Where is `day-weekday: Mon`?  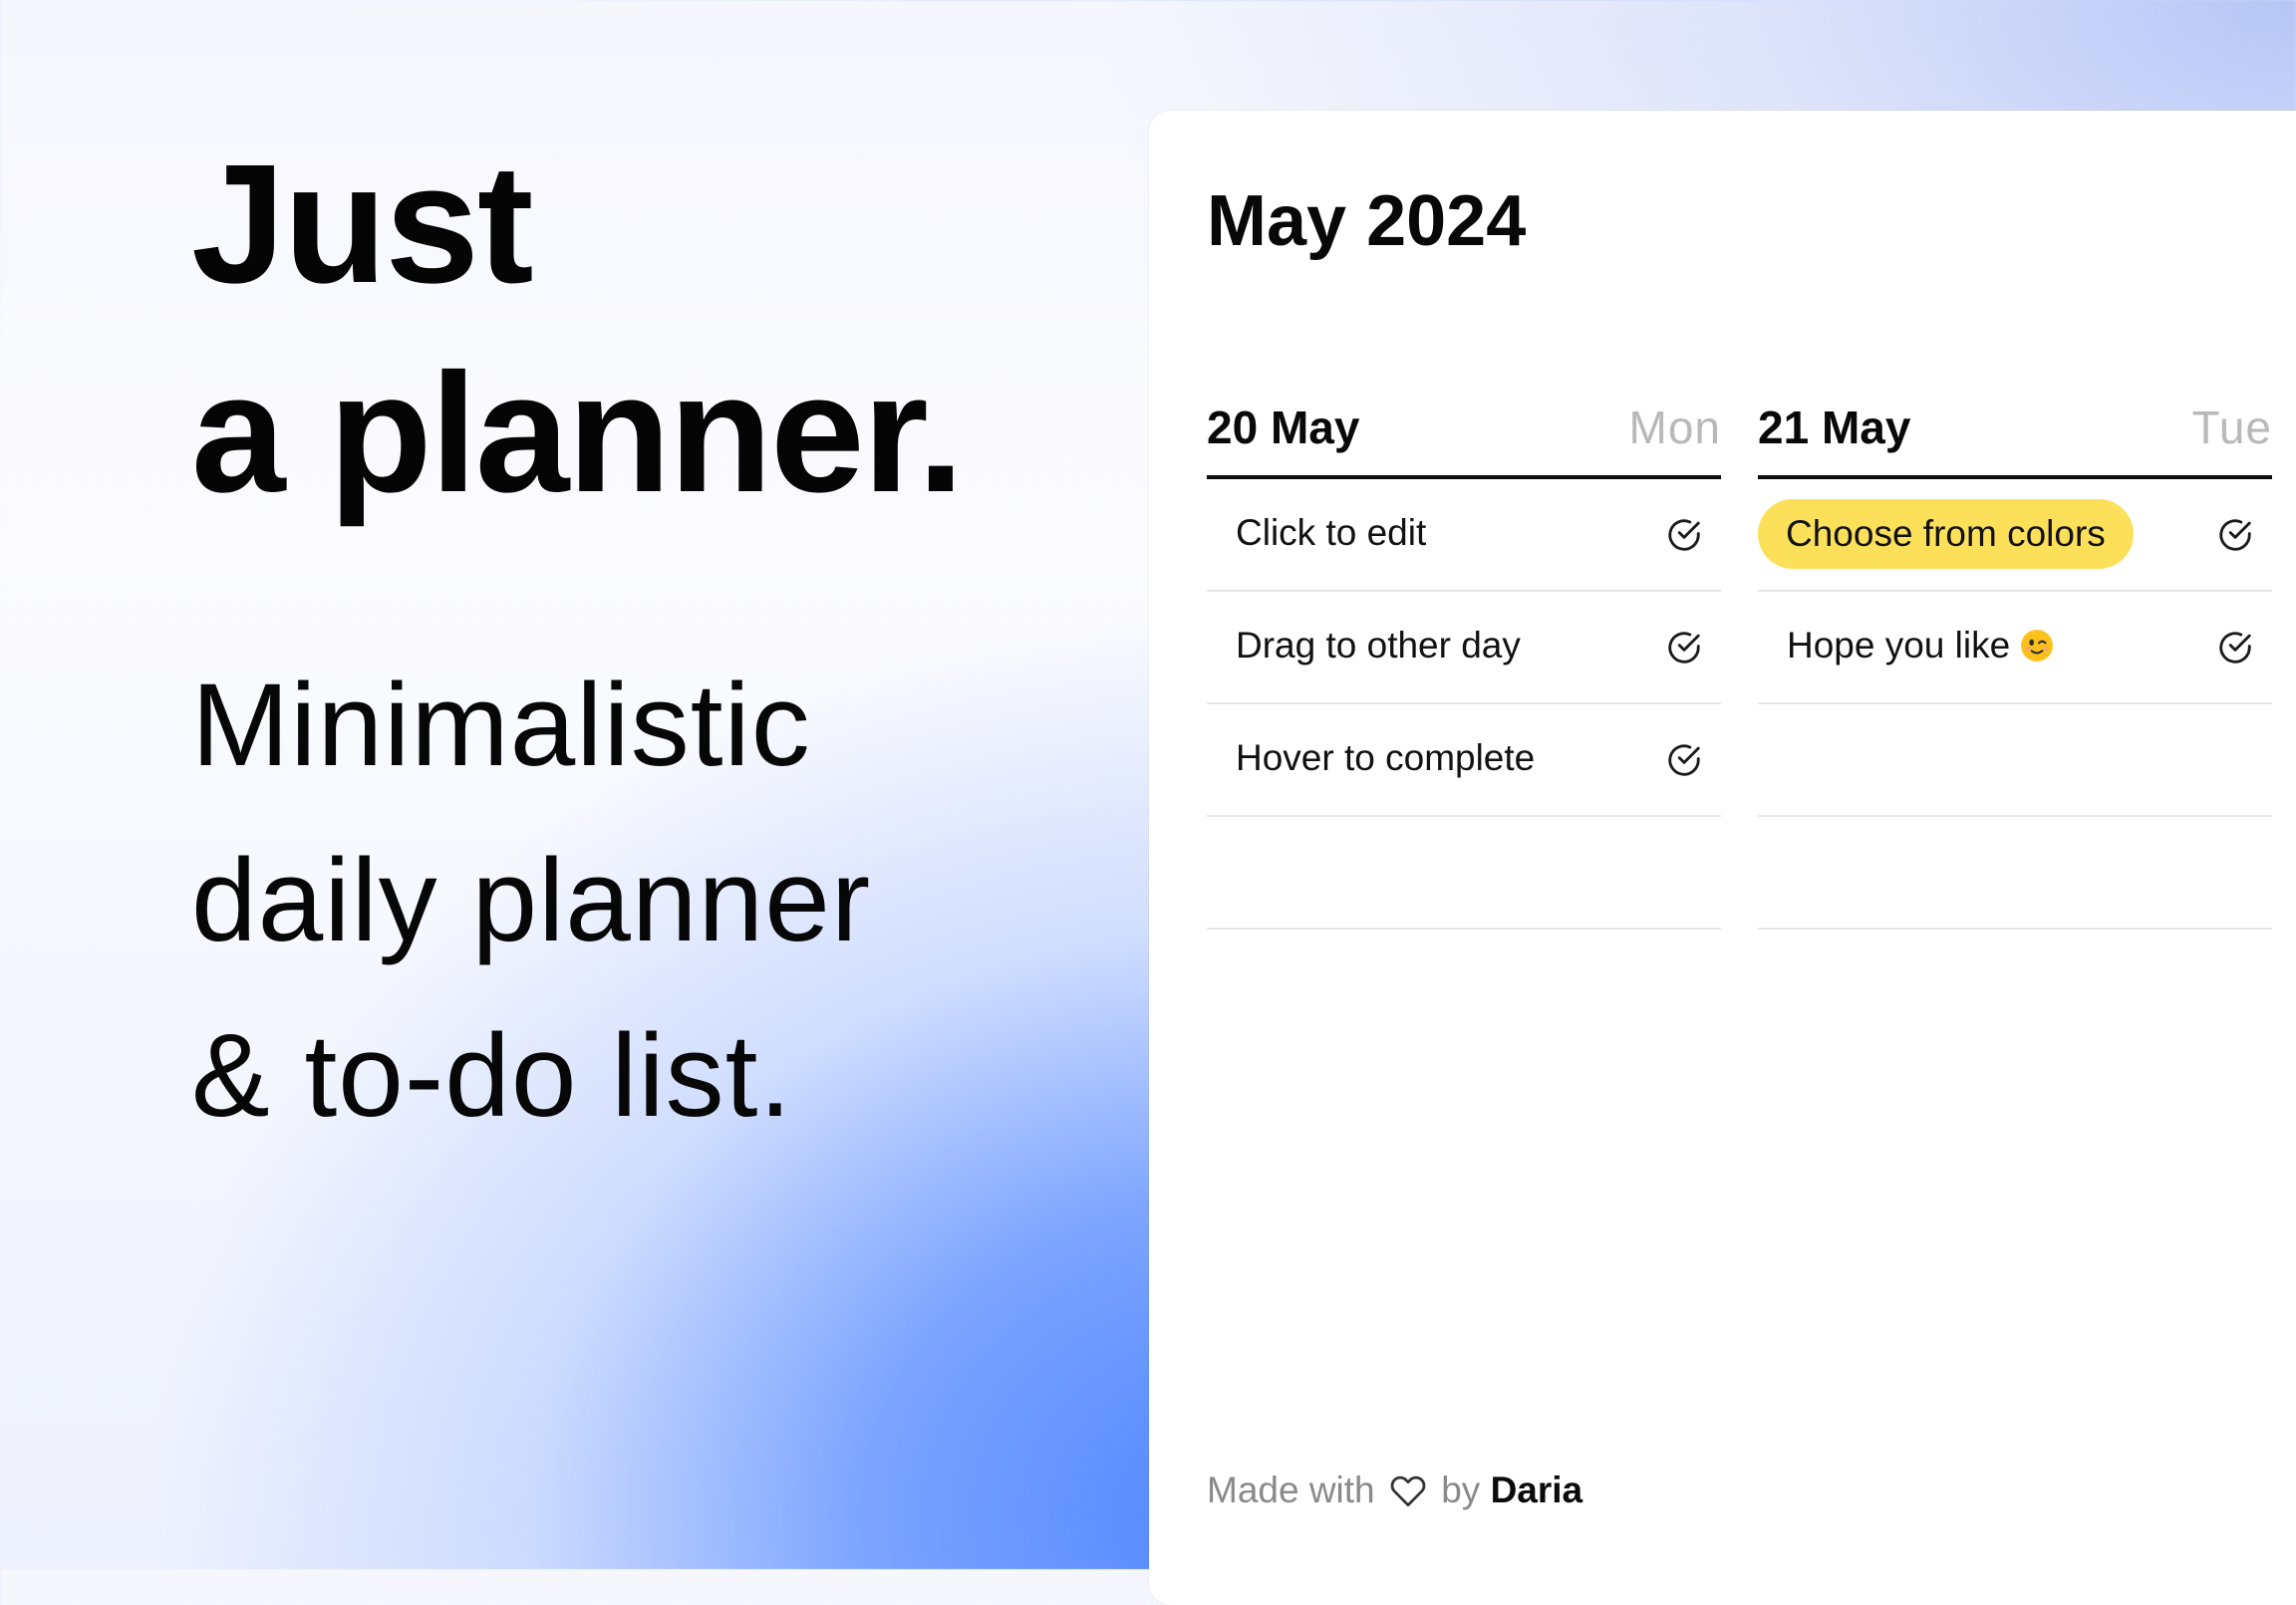 day-weekday: Mon is located at coordinates (1674, 427).